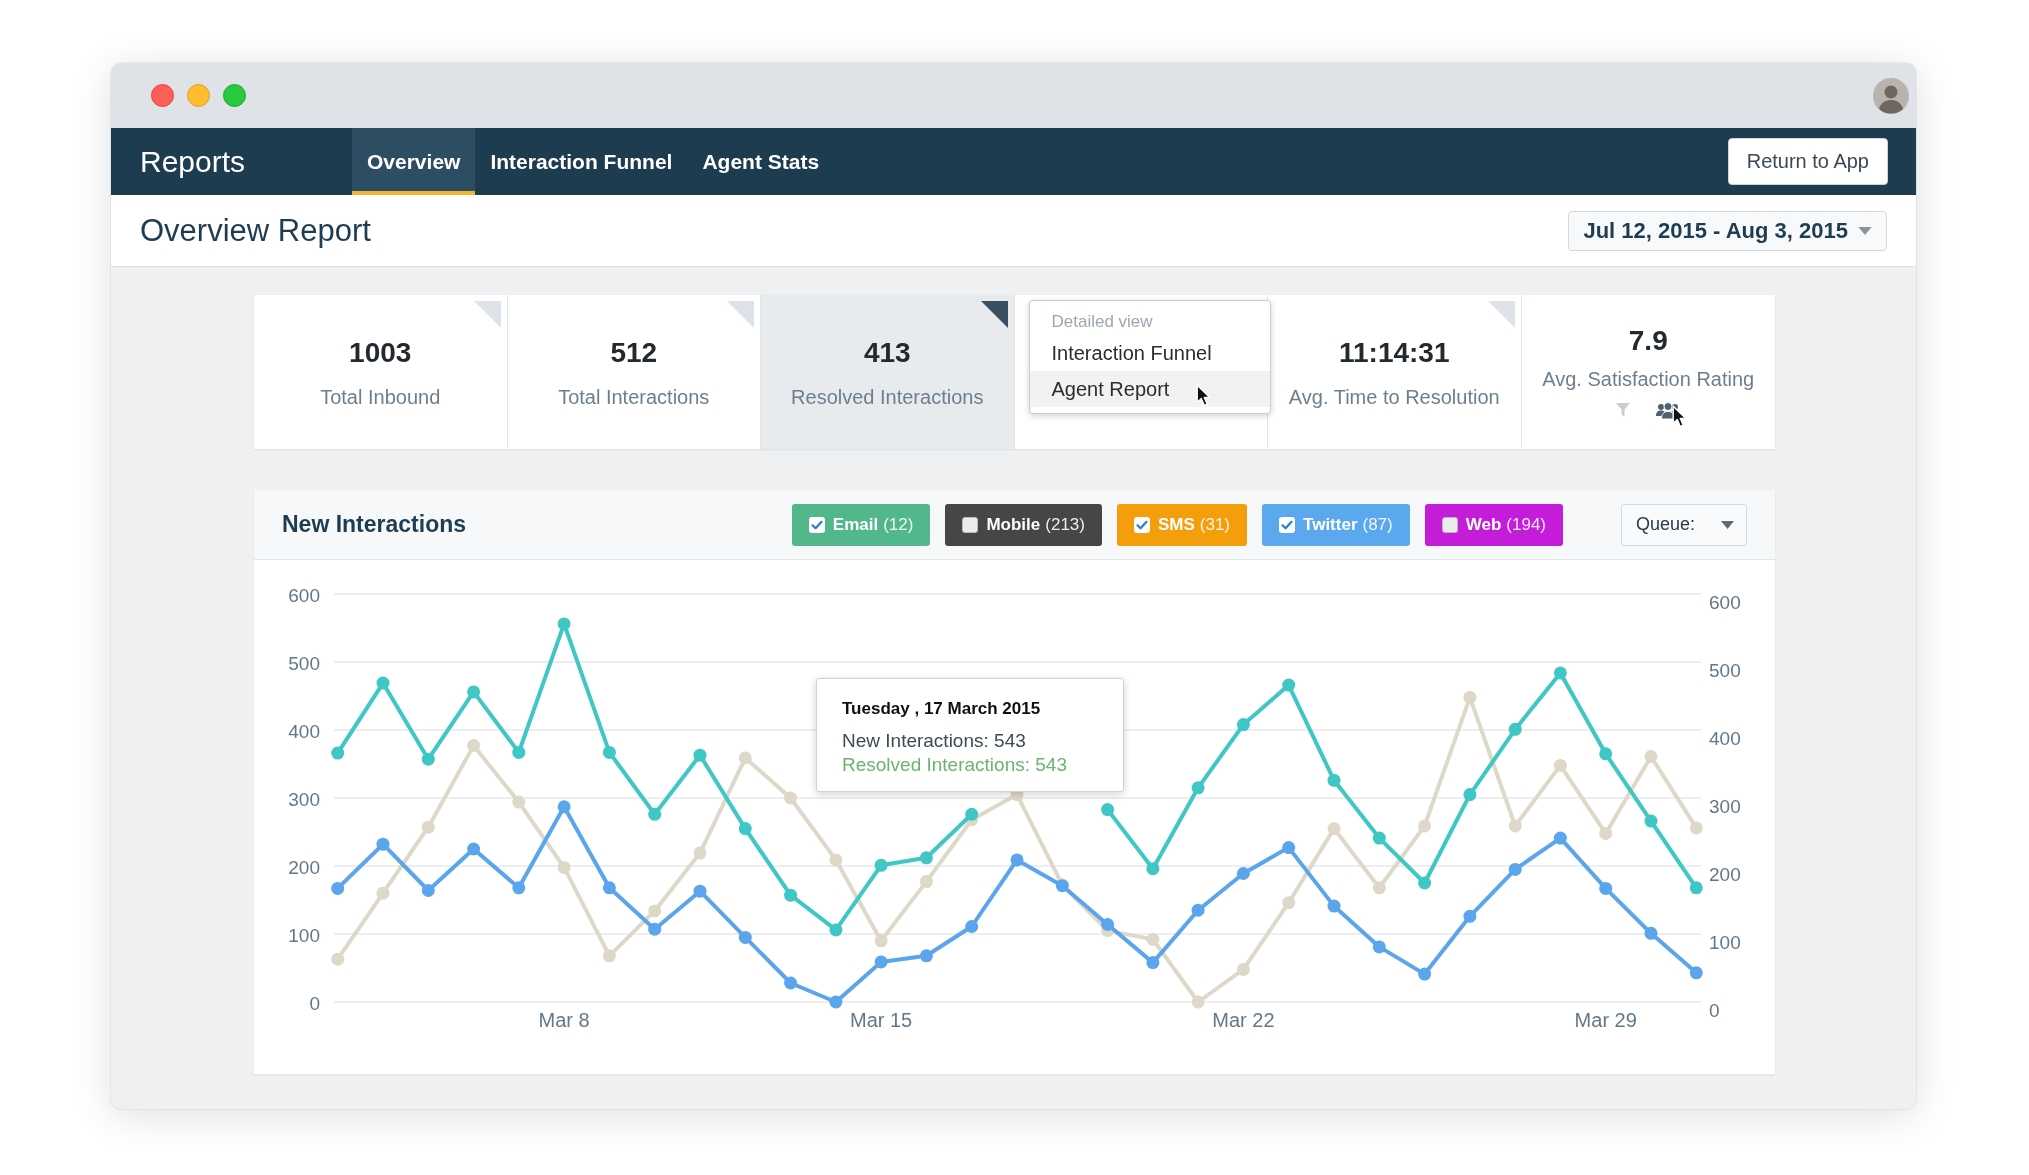 Image resolution: width=2029 pixels, height=1175 pixels. What do you see at coordinates (934, 741) in the screenshot?
I see `tooltip-text: New Interactions: 543` at bounding box center [934, 741].